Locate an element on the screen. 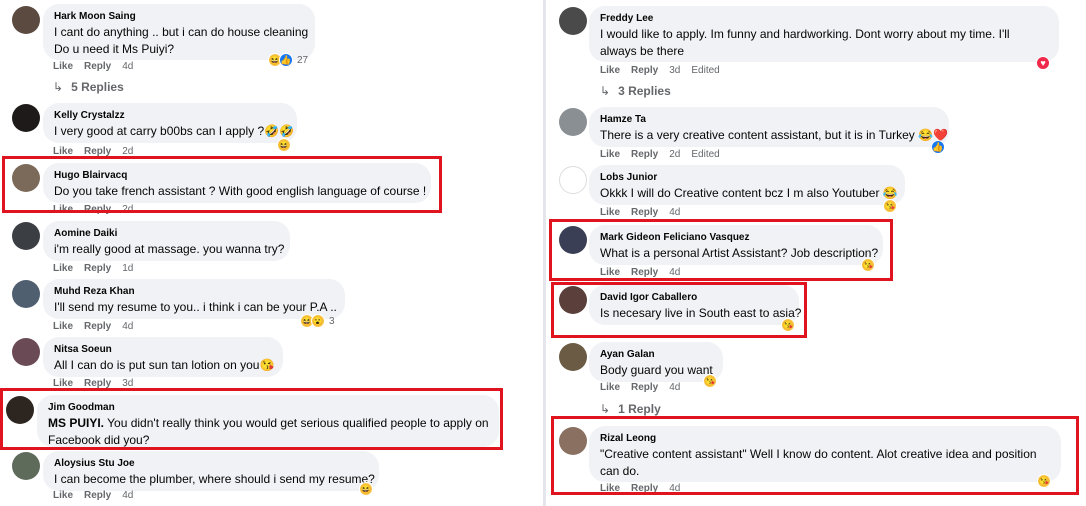 The height and width of the screenshot is (506, 1086). commenter-name: Lobs Junior is located at coordinates (747, 178).